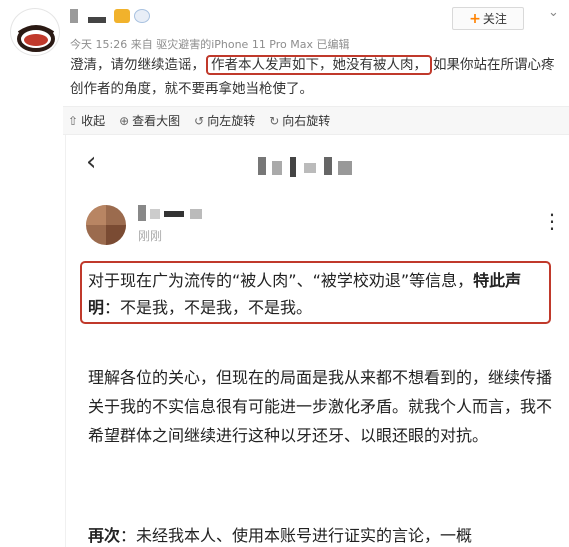 The width and height of the screenshot is (569, 547). What do you see at coordinates (122, 16) in the screenshot?
I see `vip-badge-icon` at bounding box center [122, 16].